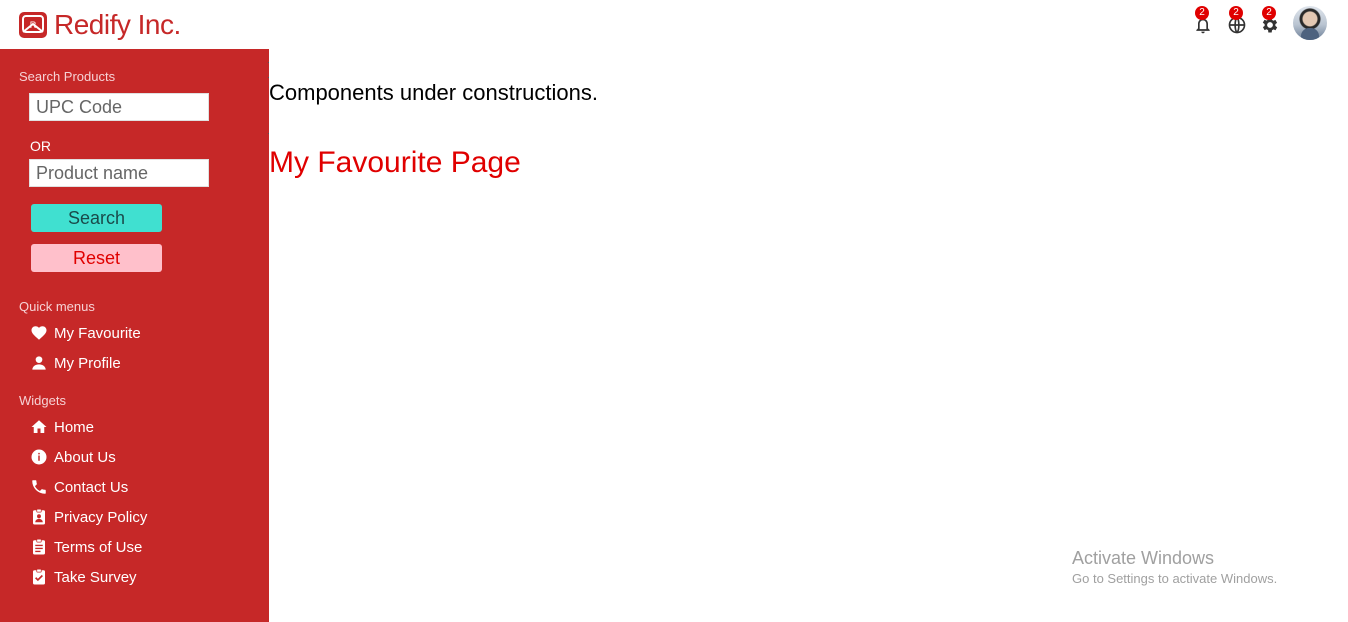 The height and width of the screenshot is (622, 1348). I want to click on svg-text: R, so click(33, 25).